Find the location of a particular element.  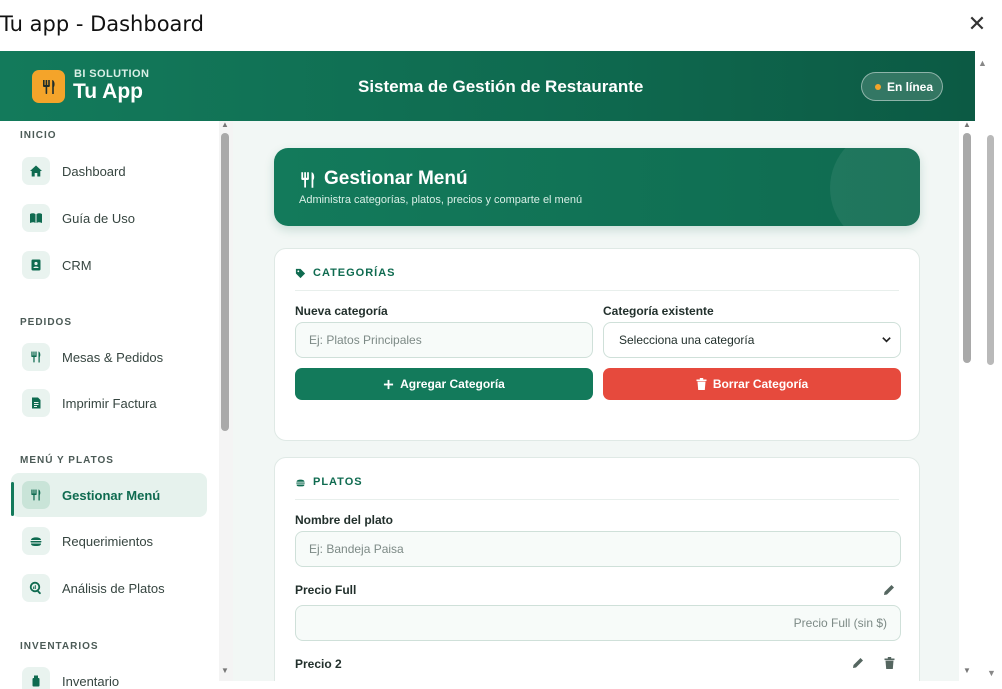

contact-card-icon is located at coordinates (36, 265).